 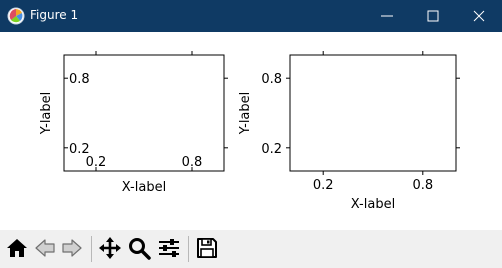 I want to click on window-title: Figure 1, so click(x=54, y=15).